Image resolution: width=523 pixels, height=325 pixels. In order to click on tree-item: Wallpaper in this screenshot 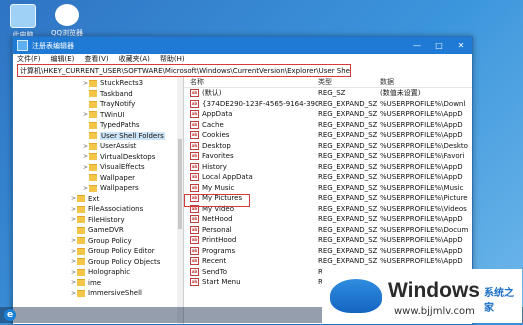, I will do `click(109, 178)`.